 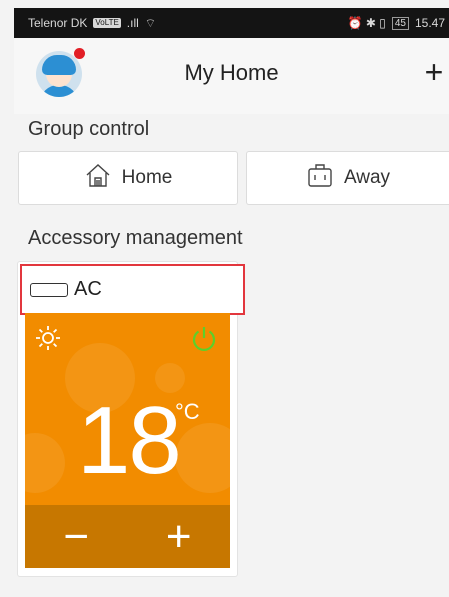 I want to click on wifi-icon: ⌔, so click(x=150, y=22).